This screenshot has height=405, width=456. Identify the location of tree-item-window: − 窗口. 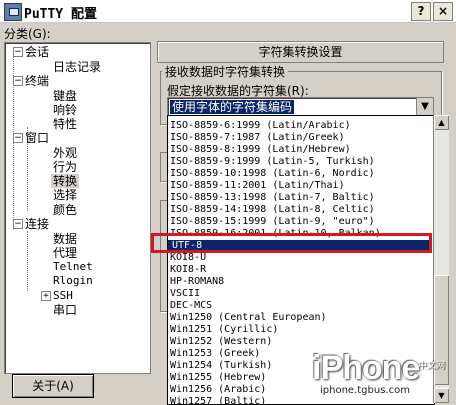
(32, 138).